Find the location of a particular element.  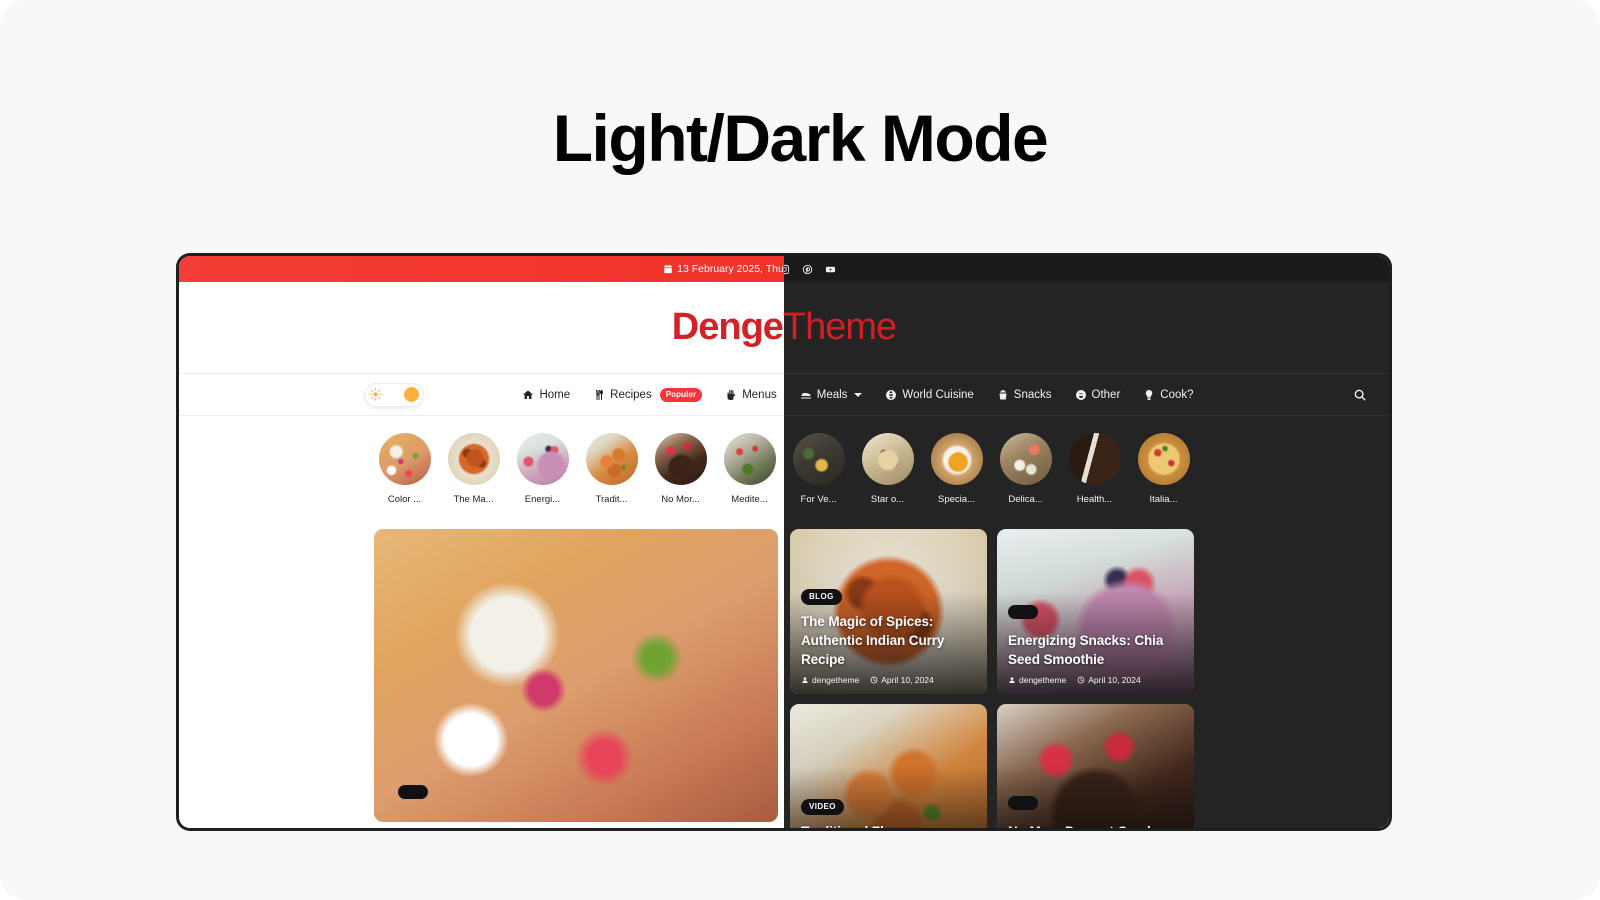

card-category-badge: VIDEO is located at coordinates (822, 806).